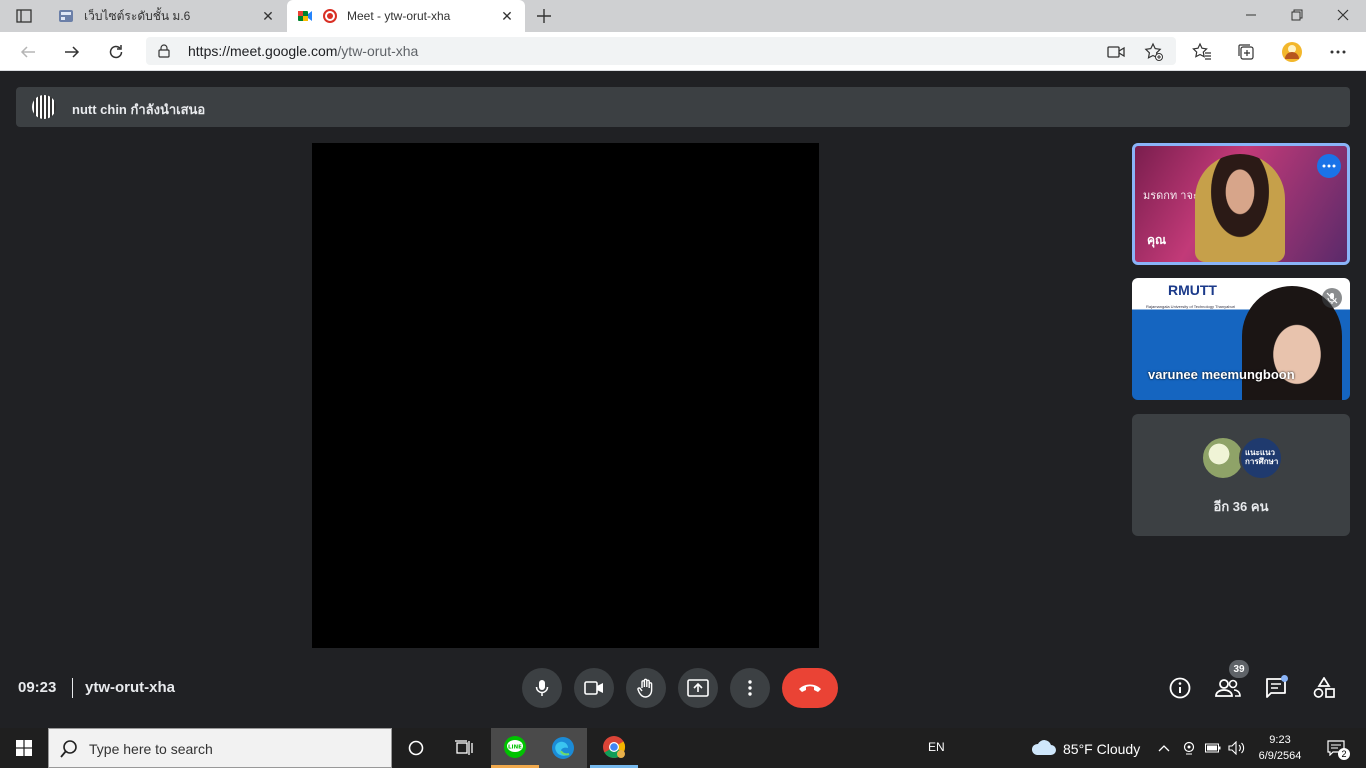 This screenshot has height=768, width=1366. Describe the element at coordinates (661, 51) in the screenshot. I see `address-bar: https://meet.google.com/ytw-orut-xha` at that location.